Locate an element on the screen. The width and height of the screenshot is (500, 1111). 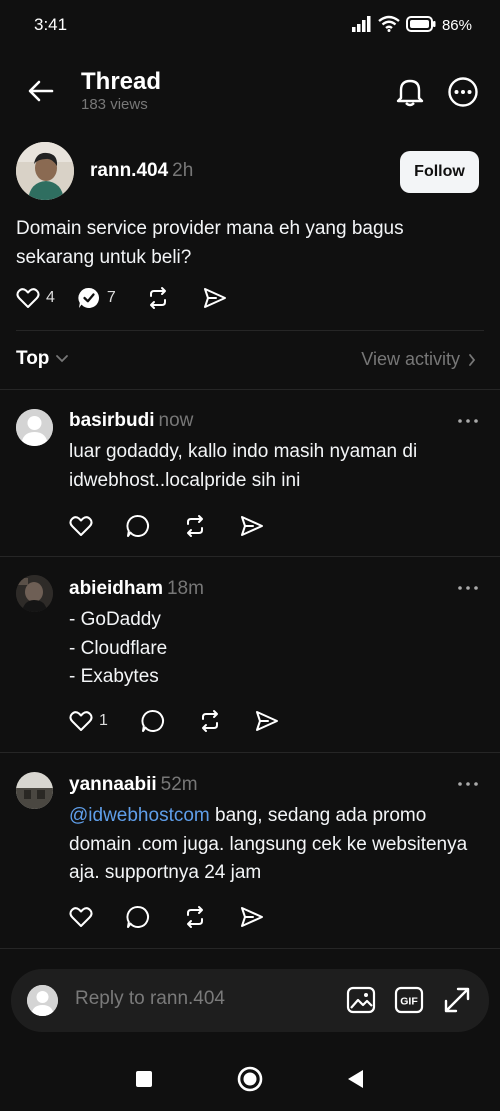
reply-button: 7 is located at coordinates (96, 298).